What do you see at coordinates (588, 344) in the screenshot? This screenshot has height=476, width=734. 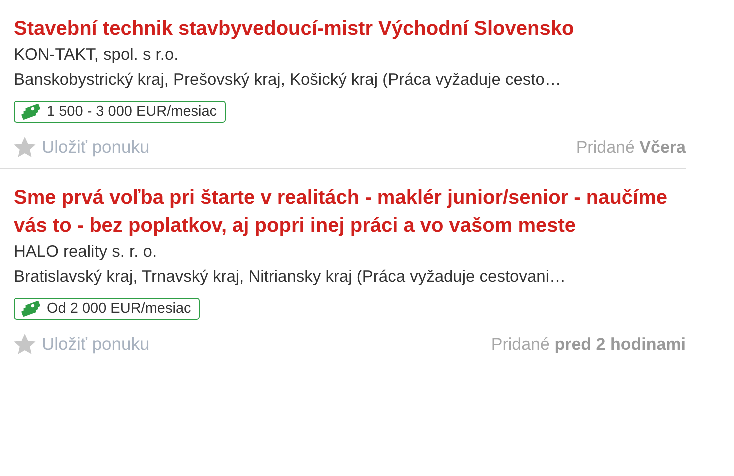 I see `date-added: Pridané pred 2 hodinami` at bounding box center [588, 344].